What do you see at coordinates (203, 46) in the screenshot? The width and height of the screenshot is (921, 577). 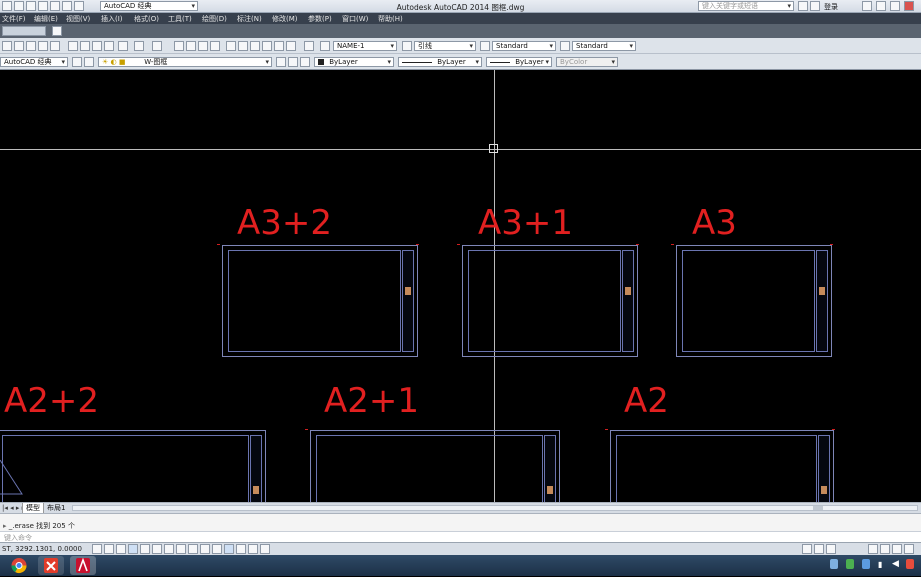 I see `zoom-window-icon` at bounding box center [203, 46].